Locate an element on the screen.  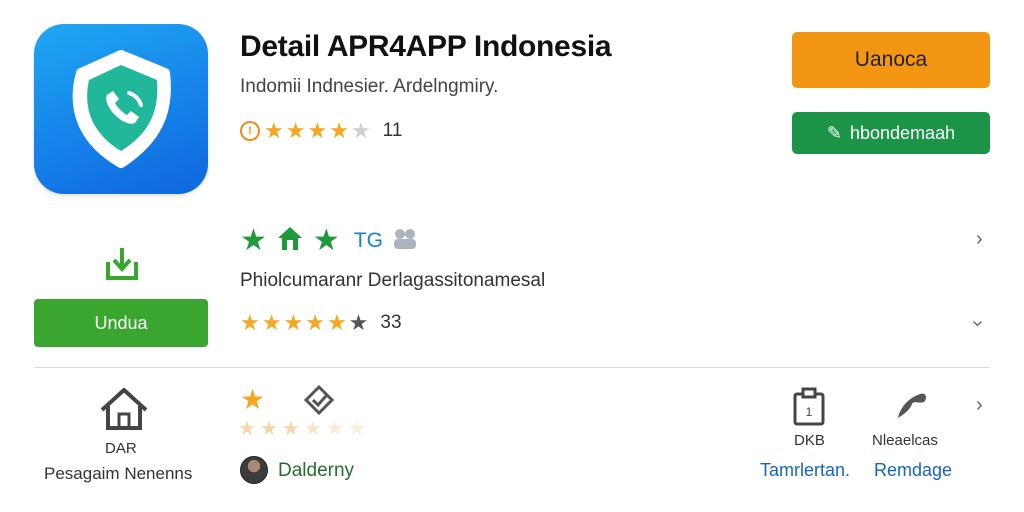
home-label-short: DAR is located at coordinates (121, 448).